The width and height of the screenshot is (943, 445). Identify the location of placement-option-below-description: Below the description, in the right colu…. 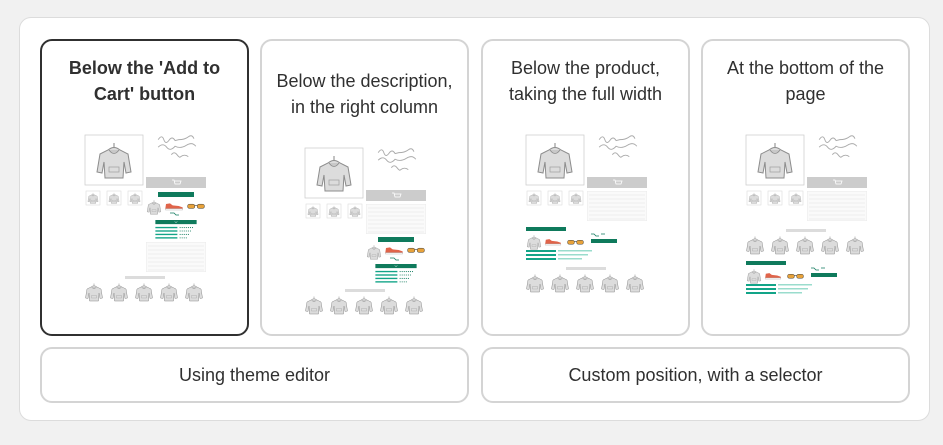
(364, 187).